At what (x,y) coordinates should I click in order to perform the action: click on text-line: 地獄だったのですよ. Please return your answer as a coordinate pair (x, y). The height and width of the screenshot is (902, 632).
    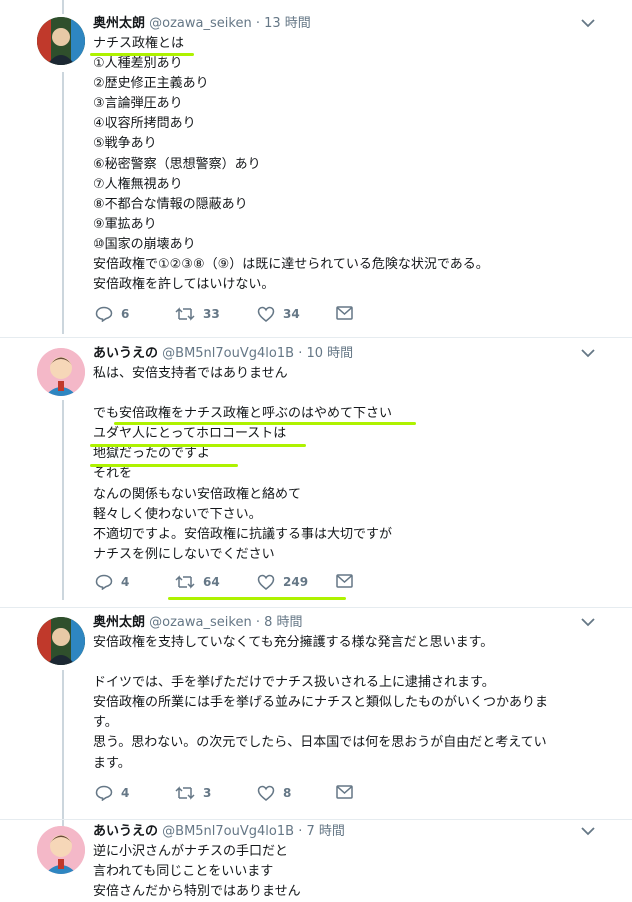
    Looking at the image, I should click on (152, 454).